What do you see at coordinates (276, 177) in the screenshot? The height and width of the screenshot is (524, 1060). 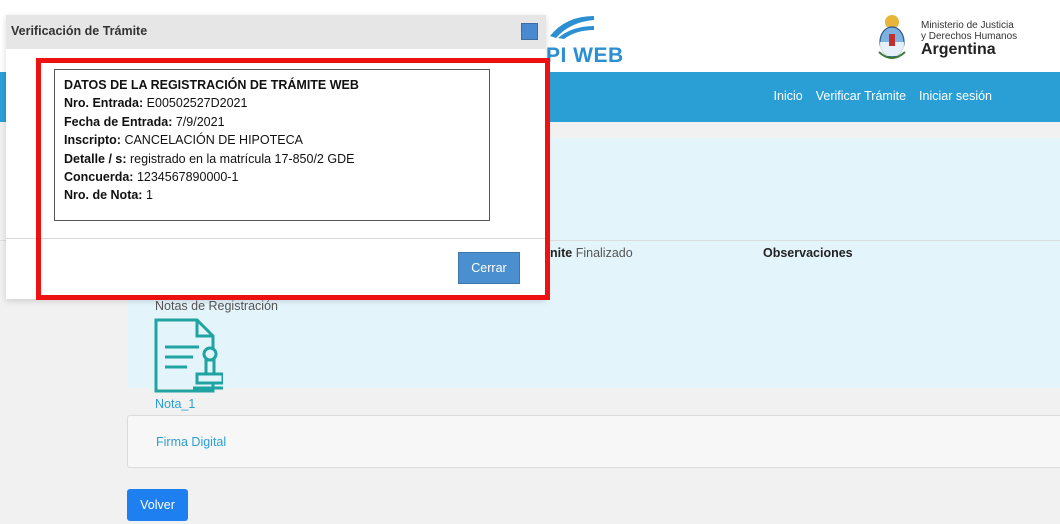 I see `row-concuerda: Concuerda: 1234567890000-1` at bounding box center [276, 177].